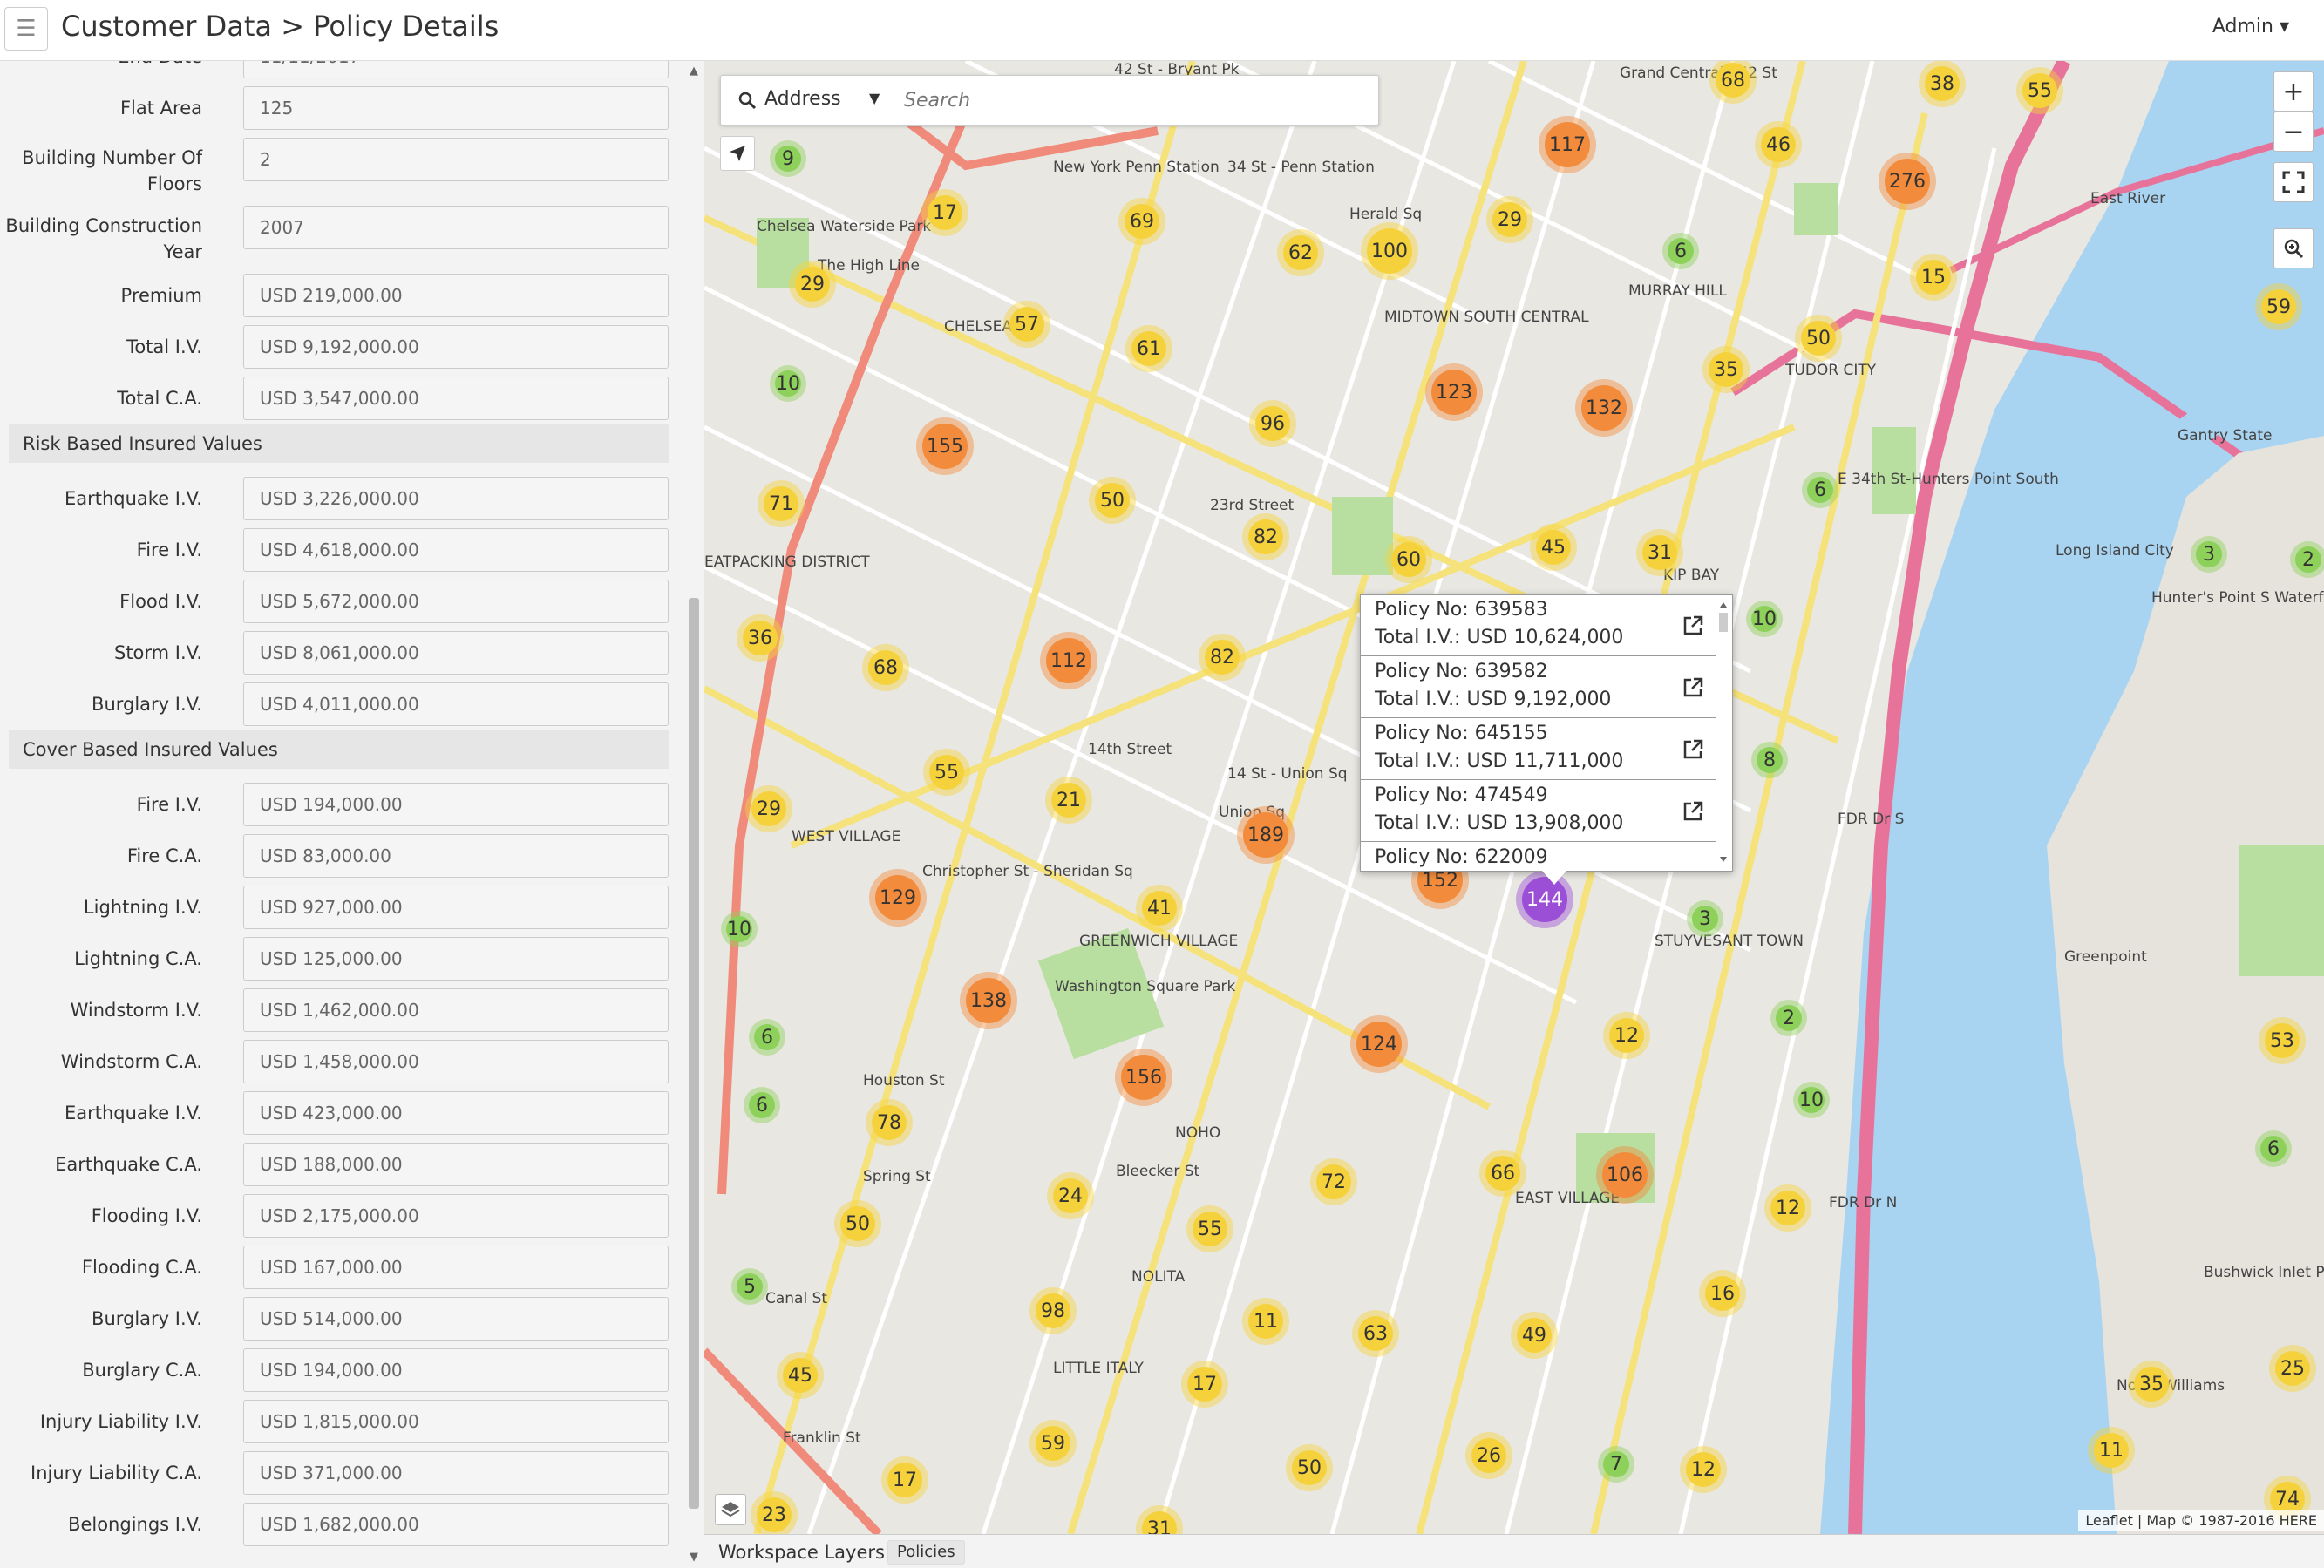  I want to click on cluster-marker: 53, so click(2282, 1041).